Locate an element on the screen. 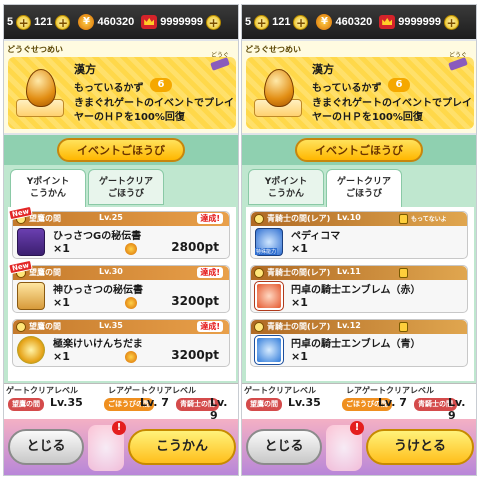 The height and width of the screenshot is (480, 480). list-item: 青騎士の間(レア) Lv.11 円卓の騎士エンブレム（赤） ×1 is located at coordinates (359, 289).